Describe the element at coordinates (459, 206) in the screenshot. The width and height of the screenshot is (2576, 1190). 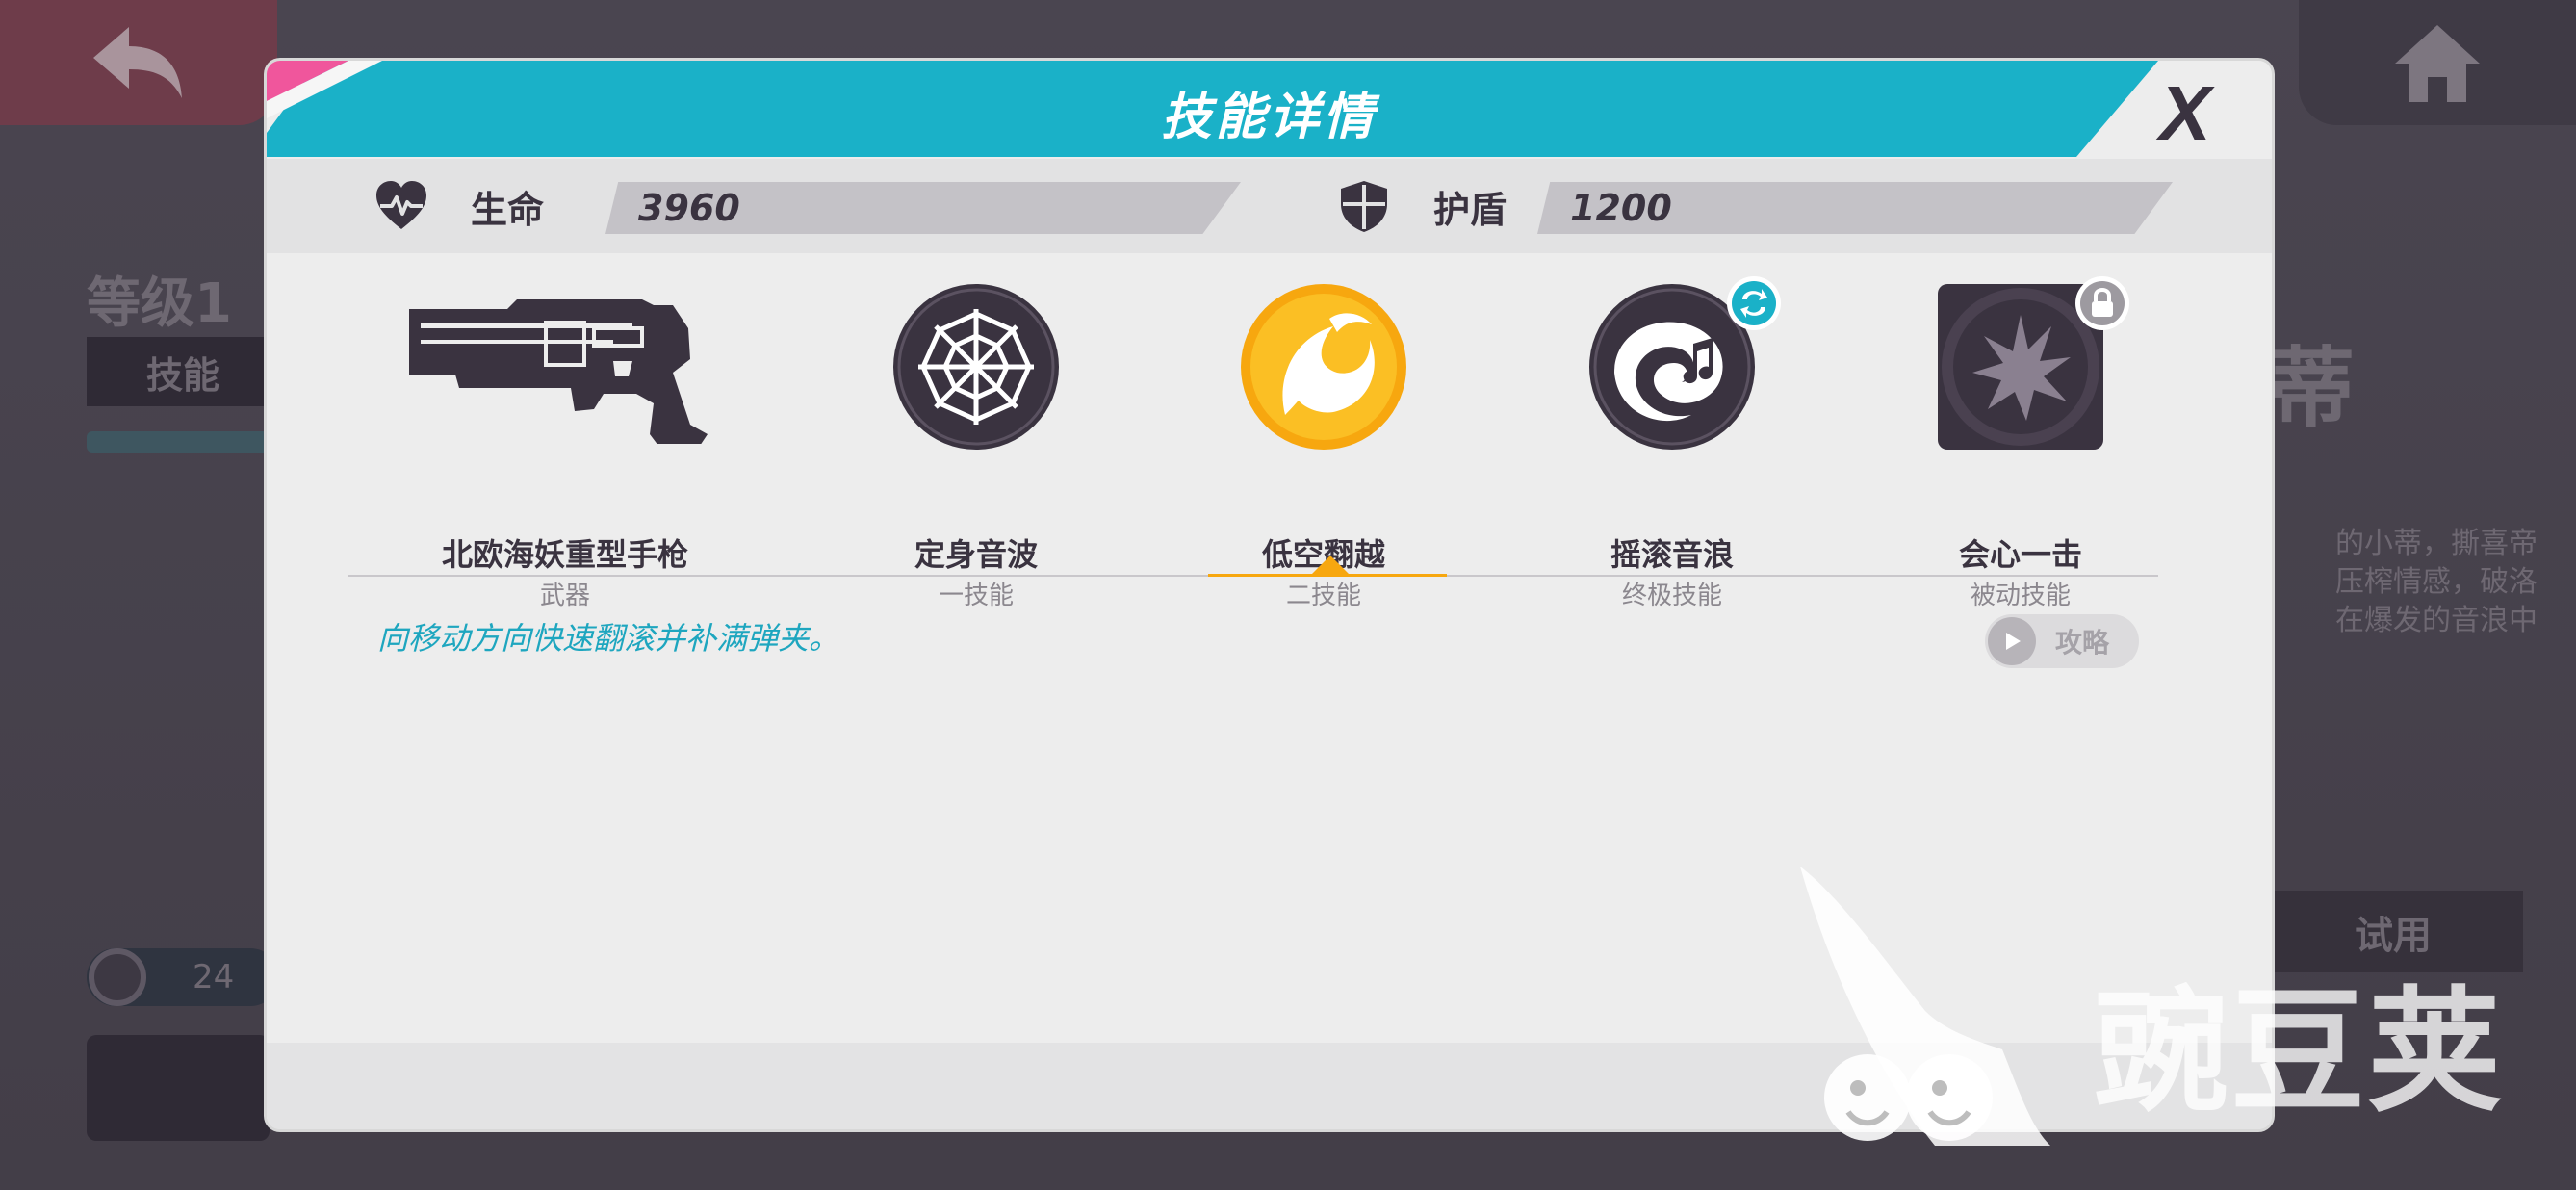
I see `hp-stat: 生命` at that location.